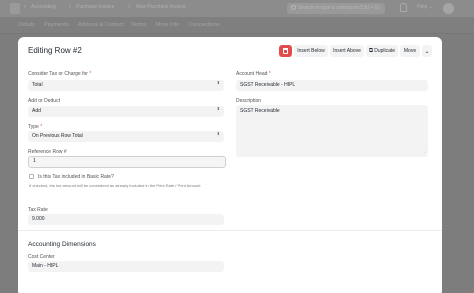 This screenshot has height=293, width=474. I want to click on collapse-button: ⌄, so click(427, 51).